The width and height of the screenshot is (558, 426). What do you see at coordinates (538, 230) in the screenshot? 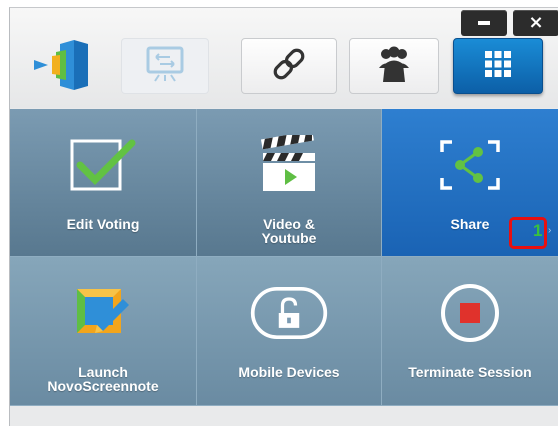
I see `step-marker: 1` at bounding box center [538, 230].